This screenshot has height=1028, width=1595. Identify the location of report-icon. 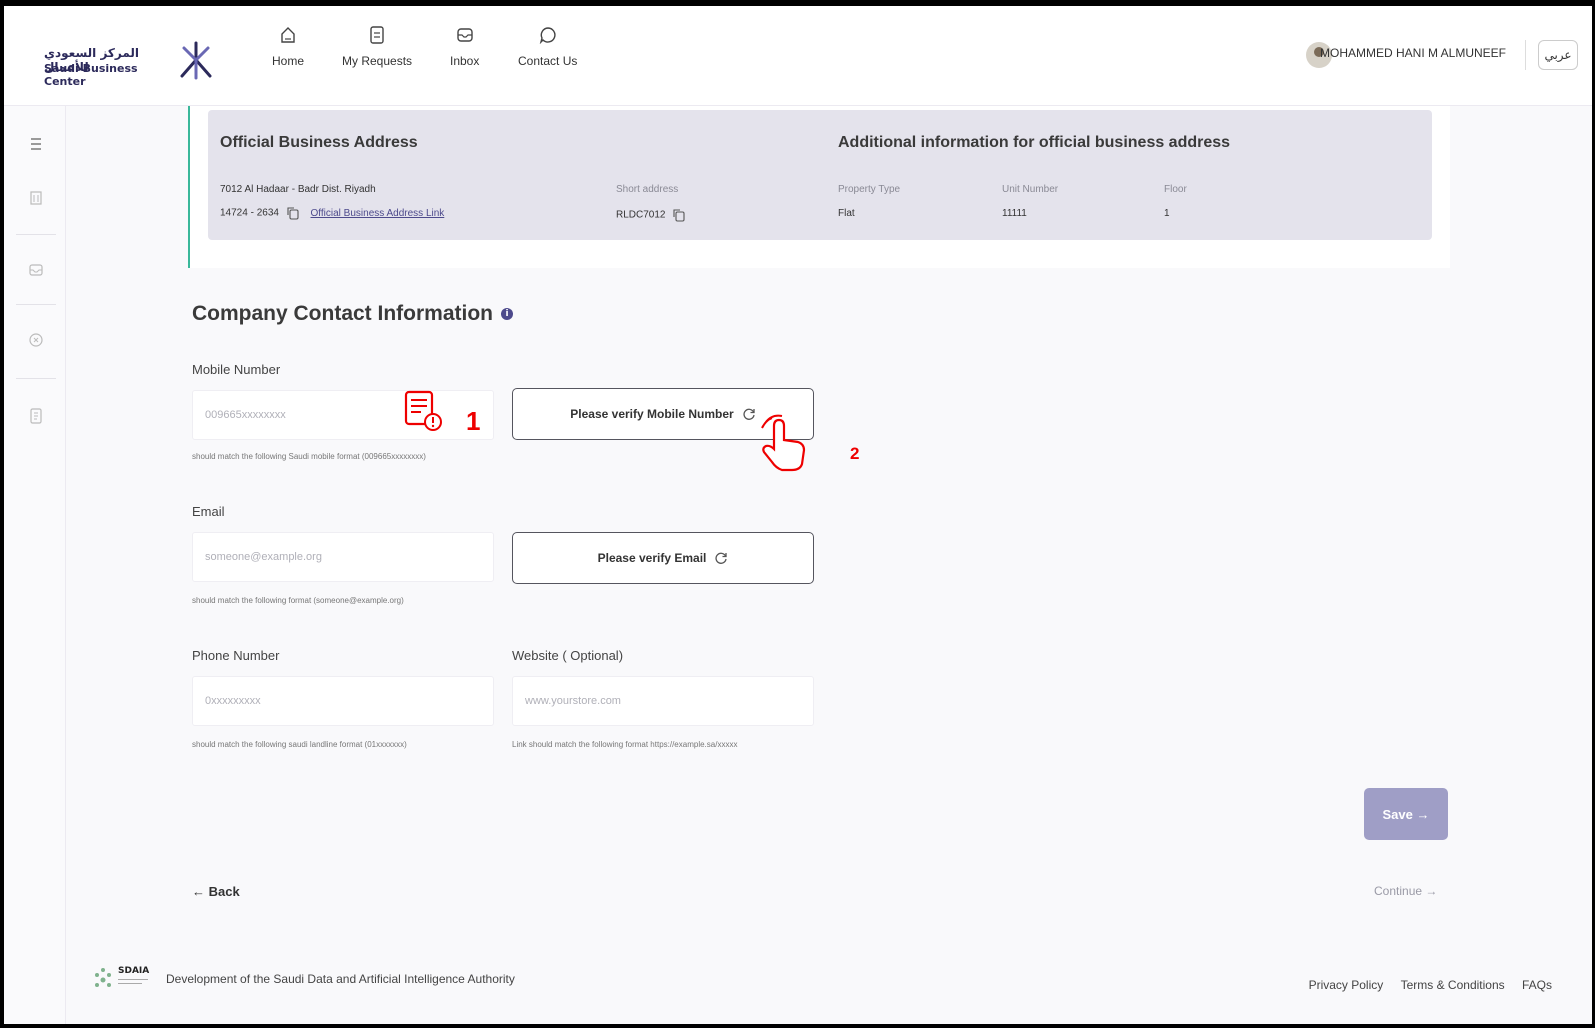
(36, 416).